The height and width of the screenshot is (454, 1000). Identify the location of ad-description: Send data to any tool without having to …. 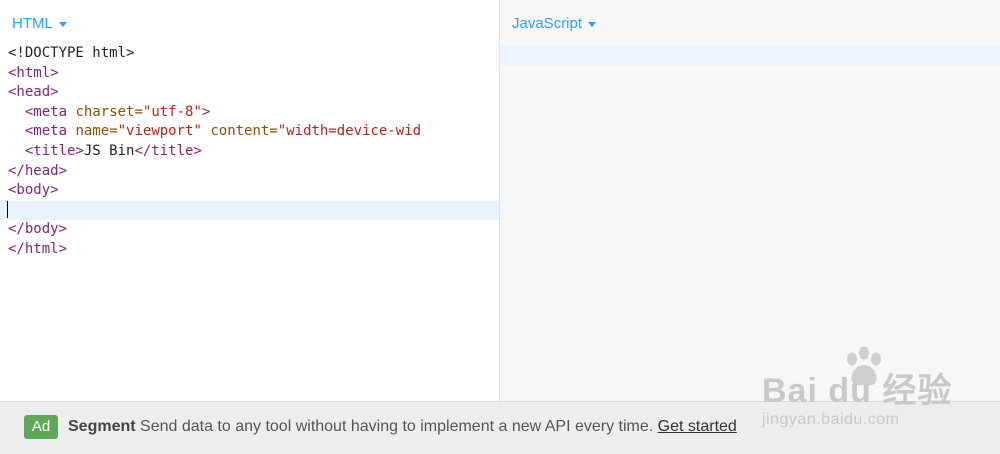
(397, 426).